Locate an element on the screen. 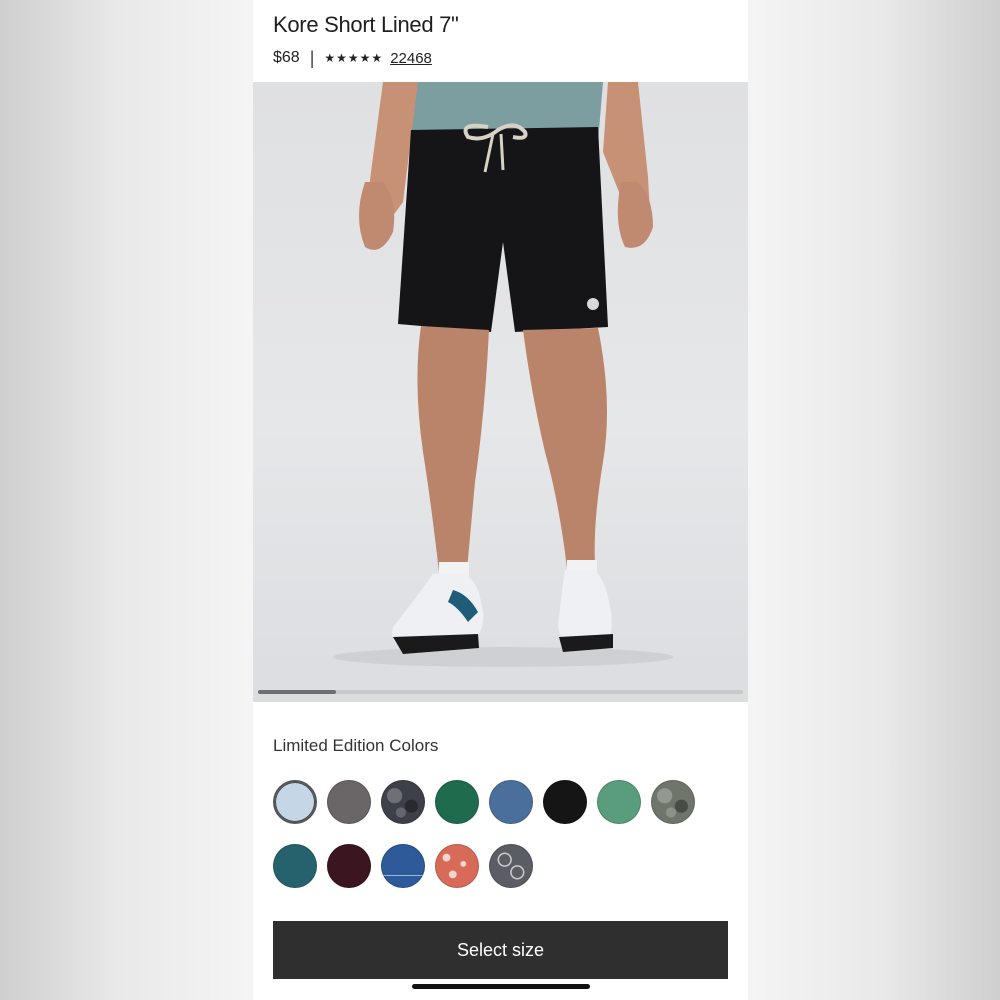 The width and height of the screenshot is (1000, 1000). gallery-scroll-thumb is located at coordinates (297, 692).